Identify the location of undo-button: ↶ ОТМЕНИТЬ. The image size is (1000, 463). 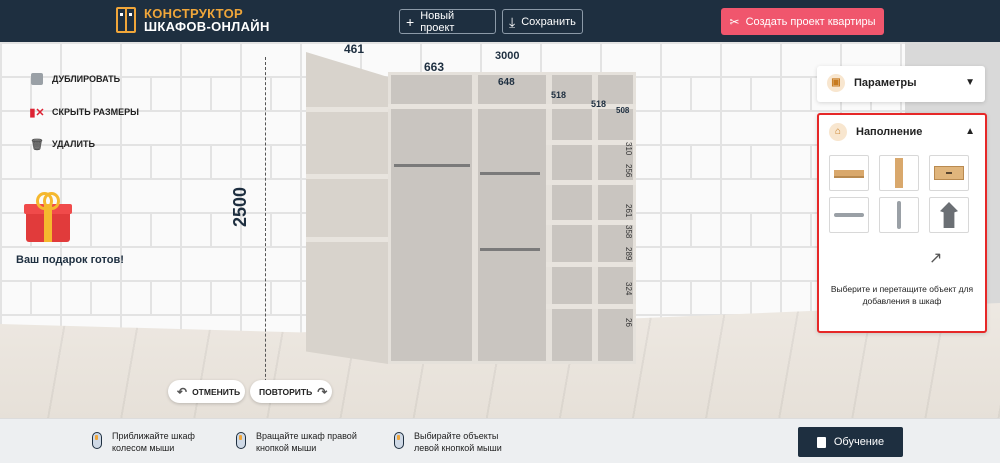
(206, 391).